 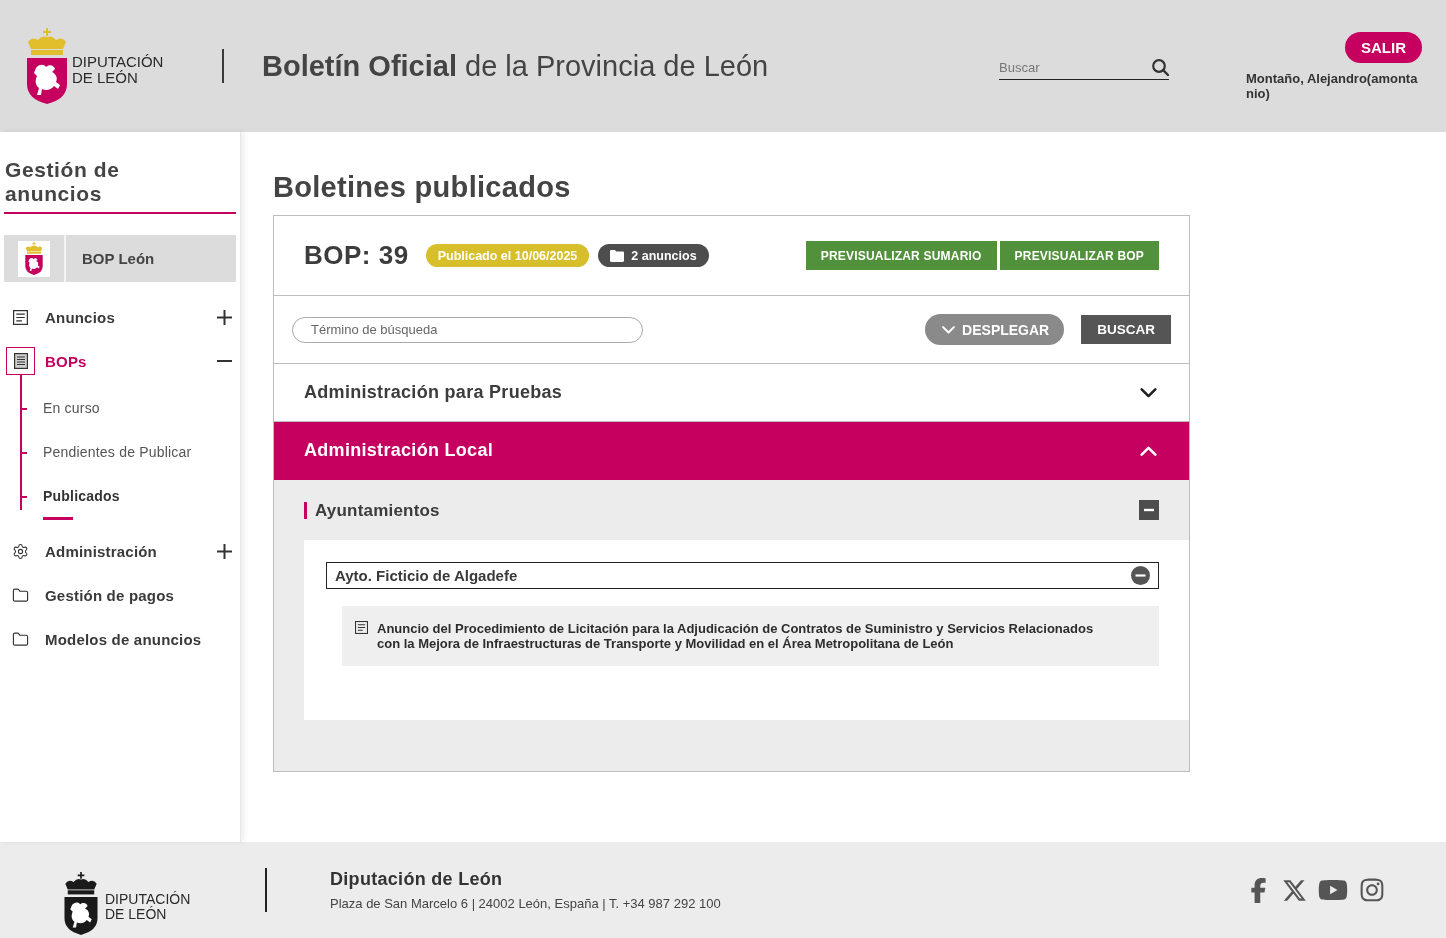 I want to click on search-field: Término de búsqueda, so click(x=467, y=329).